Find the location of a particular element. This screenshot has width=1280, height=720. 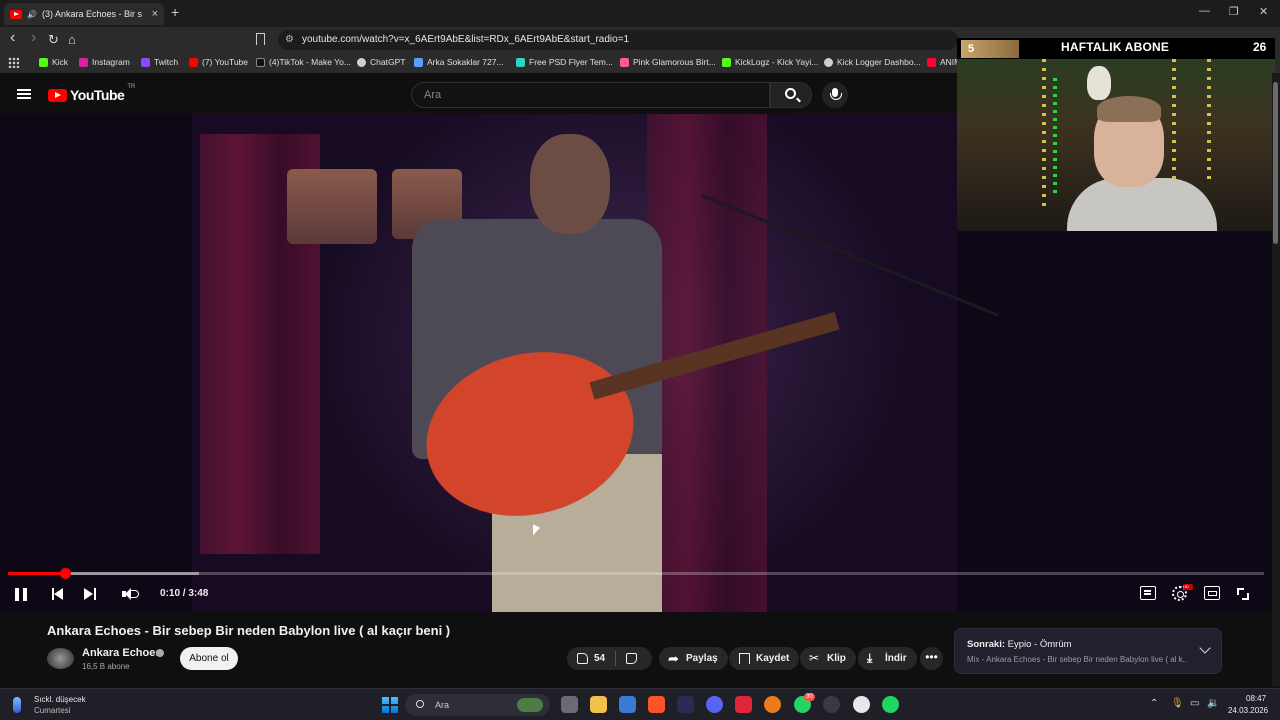

progress-bar is located at coordinates (636, 573).